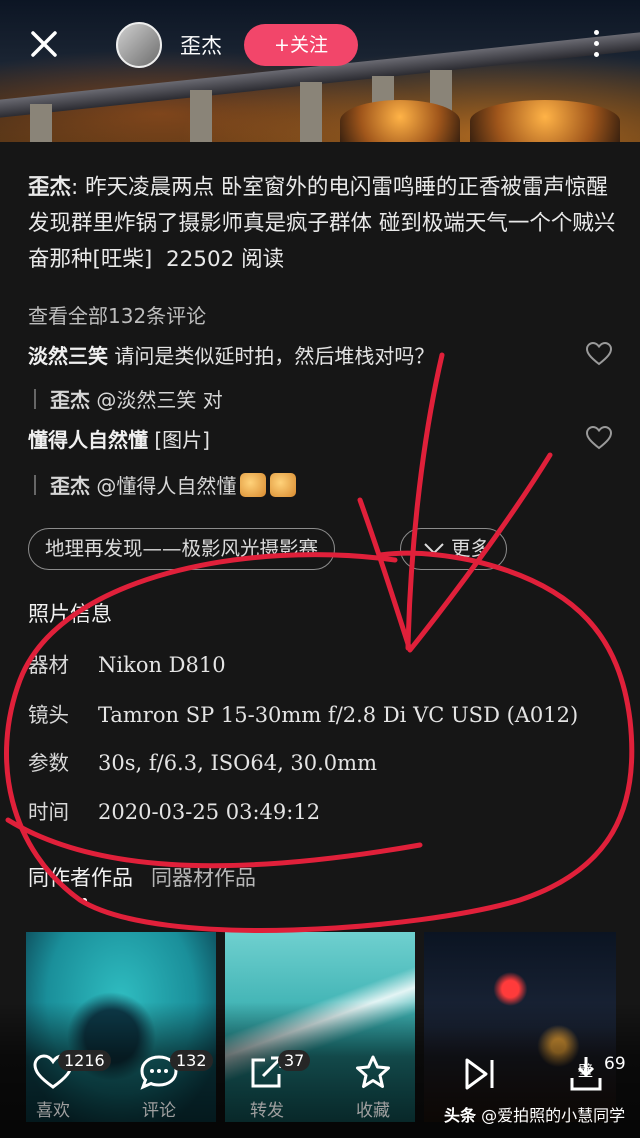 The image size is (640, 1138). Describe the element at coordinates (163, 1080) in the screenshot. I see `comment-button: 132 评论` at that location.